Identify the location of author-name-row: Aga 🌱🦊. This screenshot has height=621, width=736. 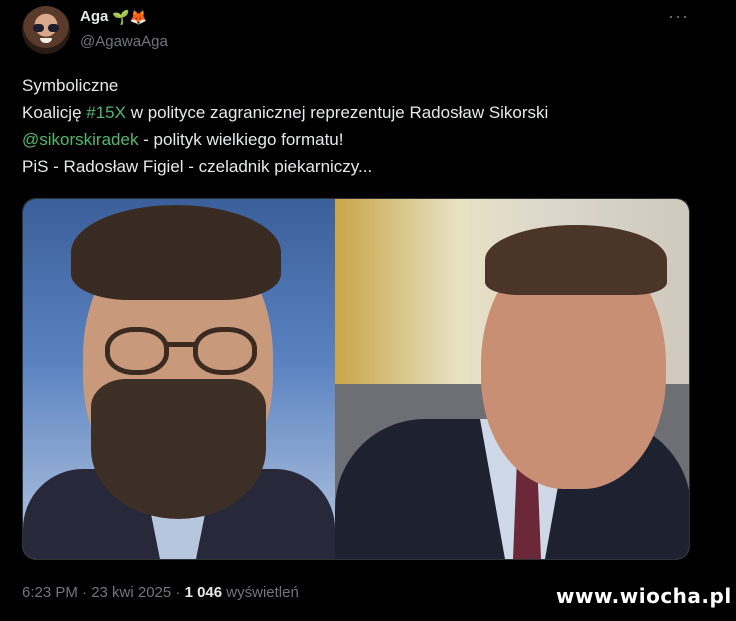
(113, 16).